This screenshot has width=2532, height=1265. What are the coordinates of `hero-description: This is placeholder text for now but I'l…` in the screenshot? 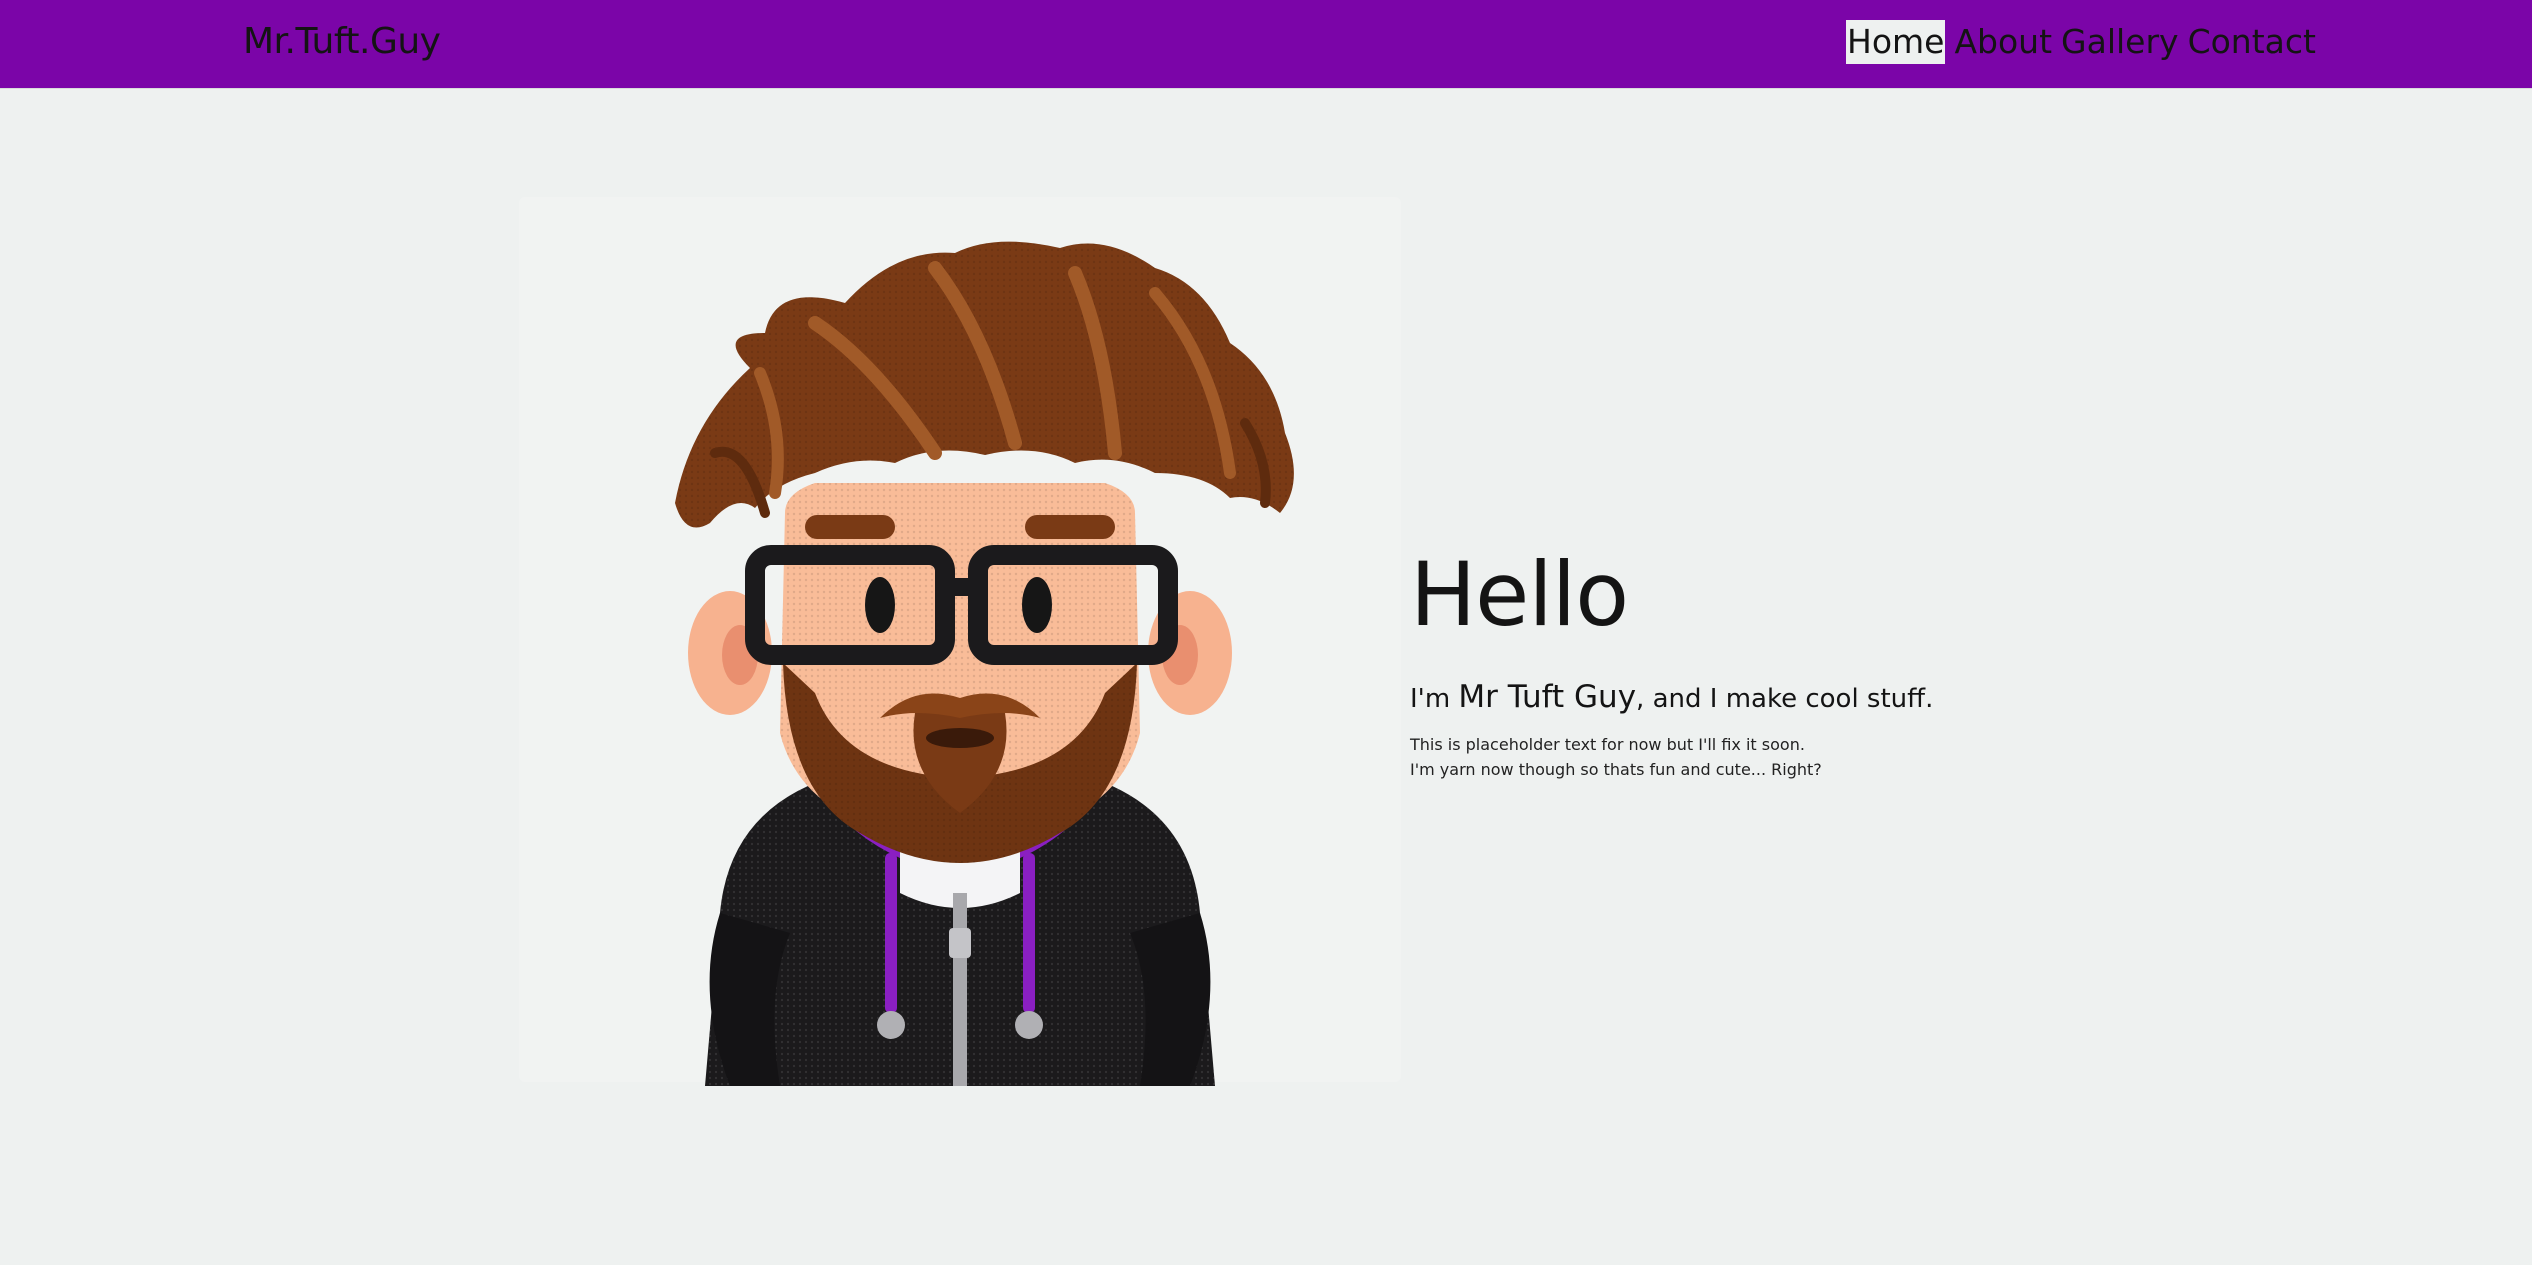 It's located at (1860, 757).